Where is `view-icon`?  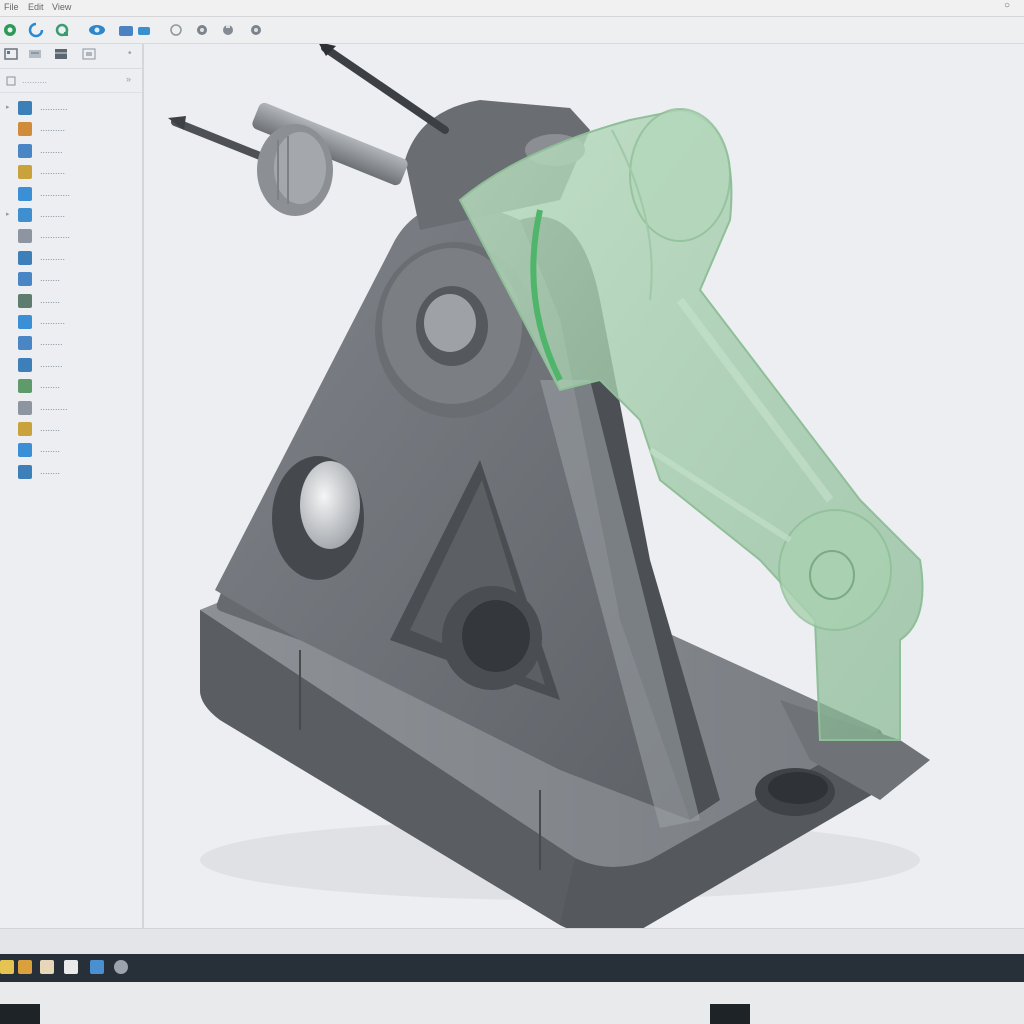 view-icon is located at coordinates (97, 30).